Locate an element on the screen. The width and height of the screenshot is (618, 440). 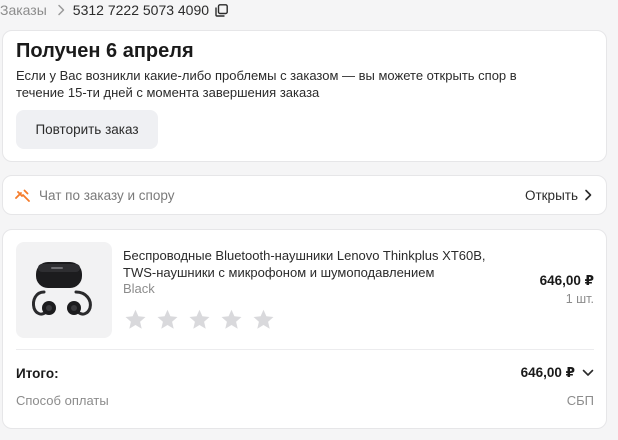
total-toggle: 646,00 ₽ is located at coordinates (557, 373).